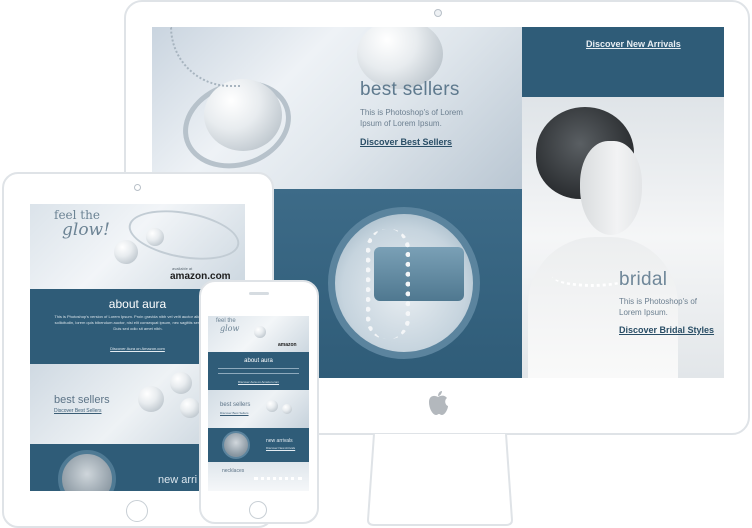 The image size is (752, 528). I want to click on discover-aura-link: Discover Aura on Amazon.com, so click(258, 382).